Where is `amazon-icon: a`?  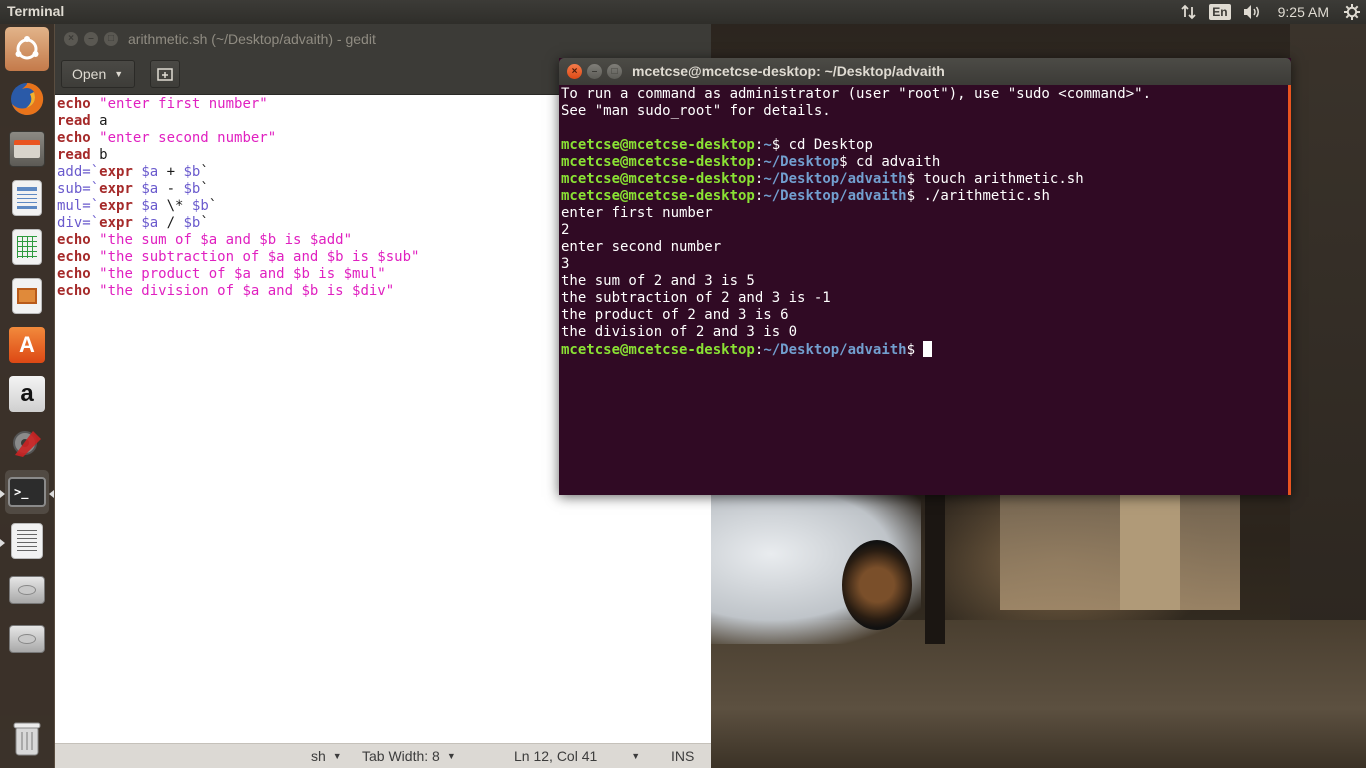 amazon-icon: a is located at coordinates (27, 394).